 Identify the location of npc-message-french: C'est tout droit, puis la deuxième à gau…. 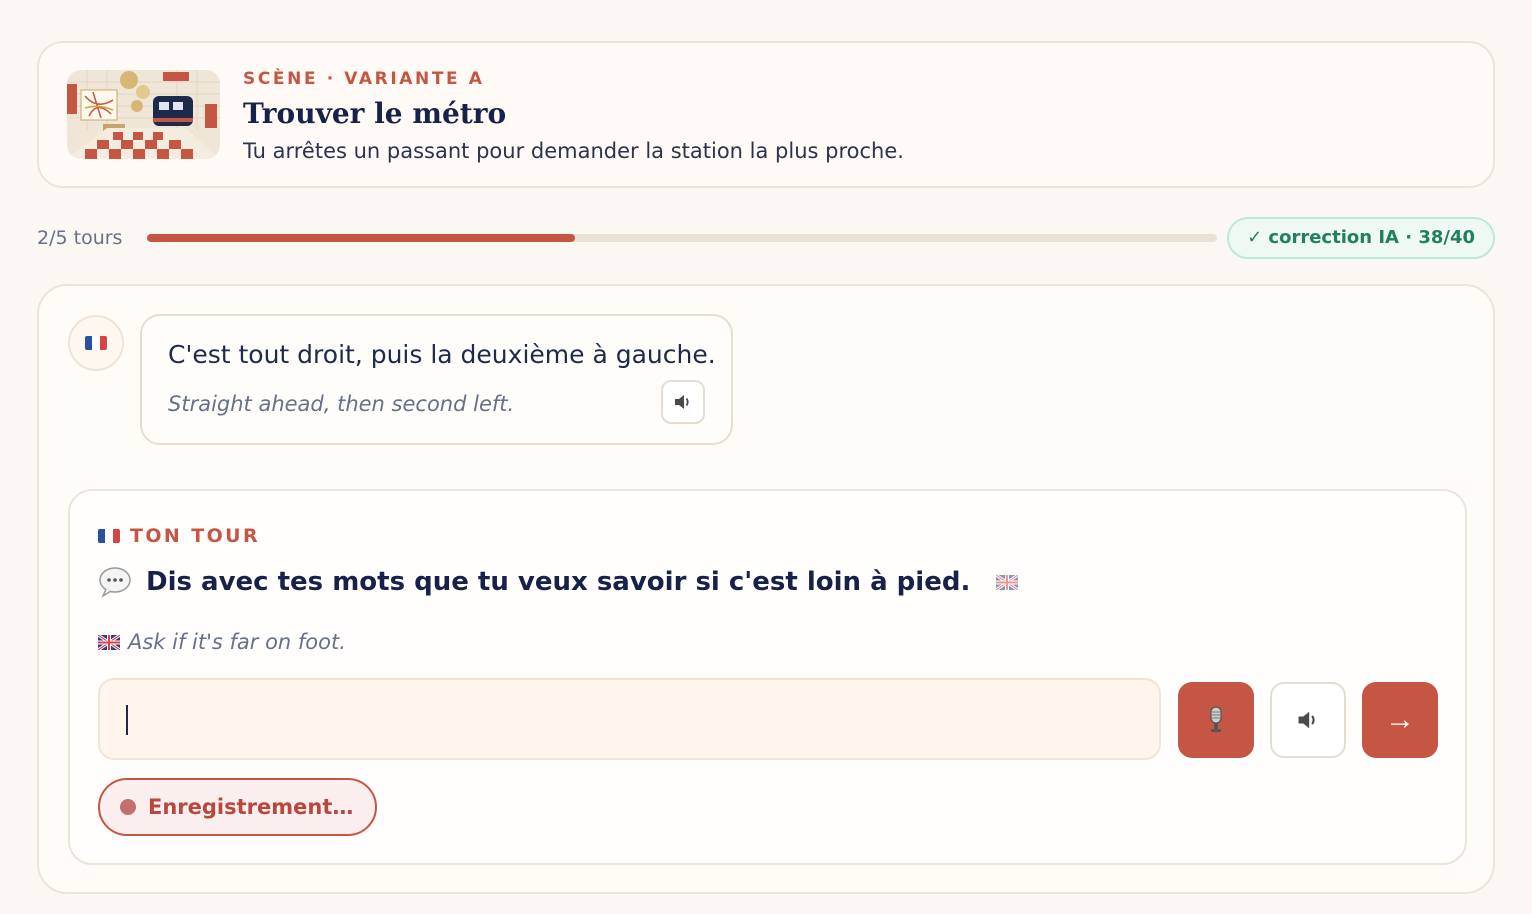
(442, 354).